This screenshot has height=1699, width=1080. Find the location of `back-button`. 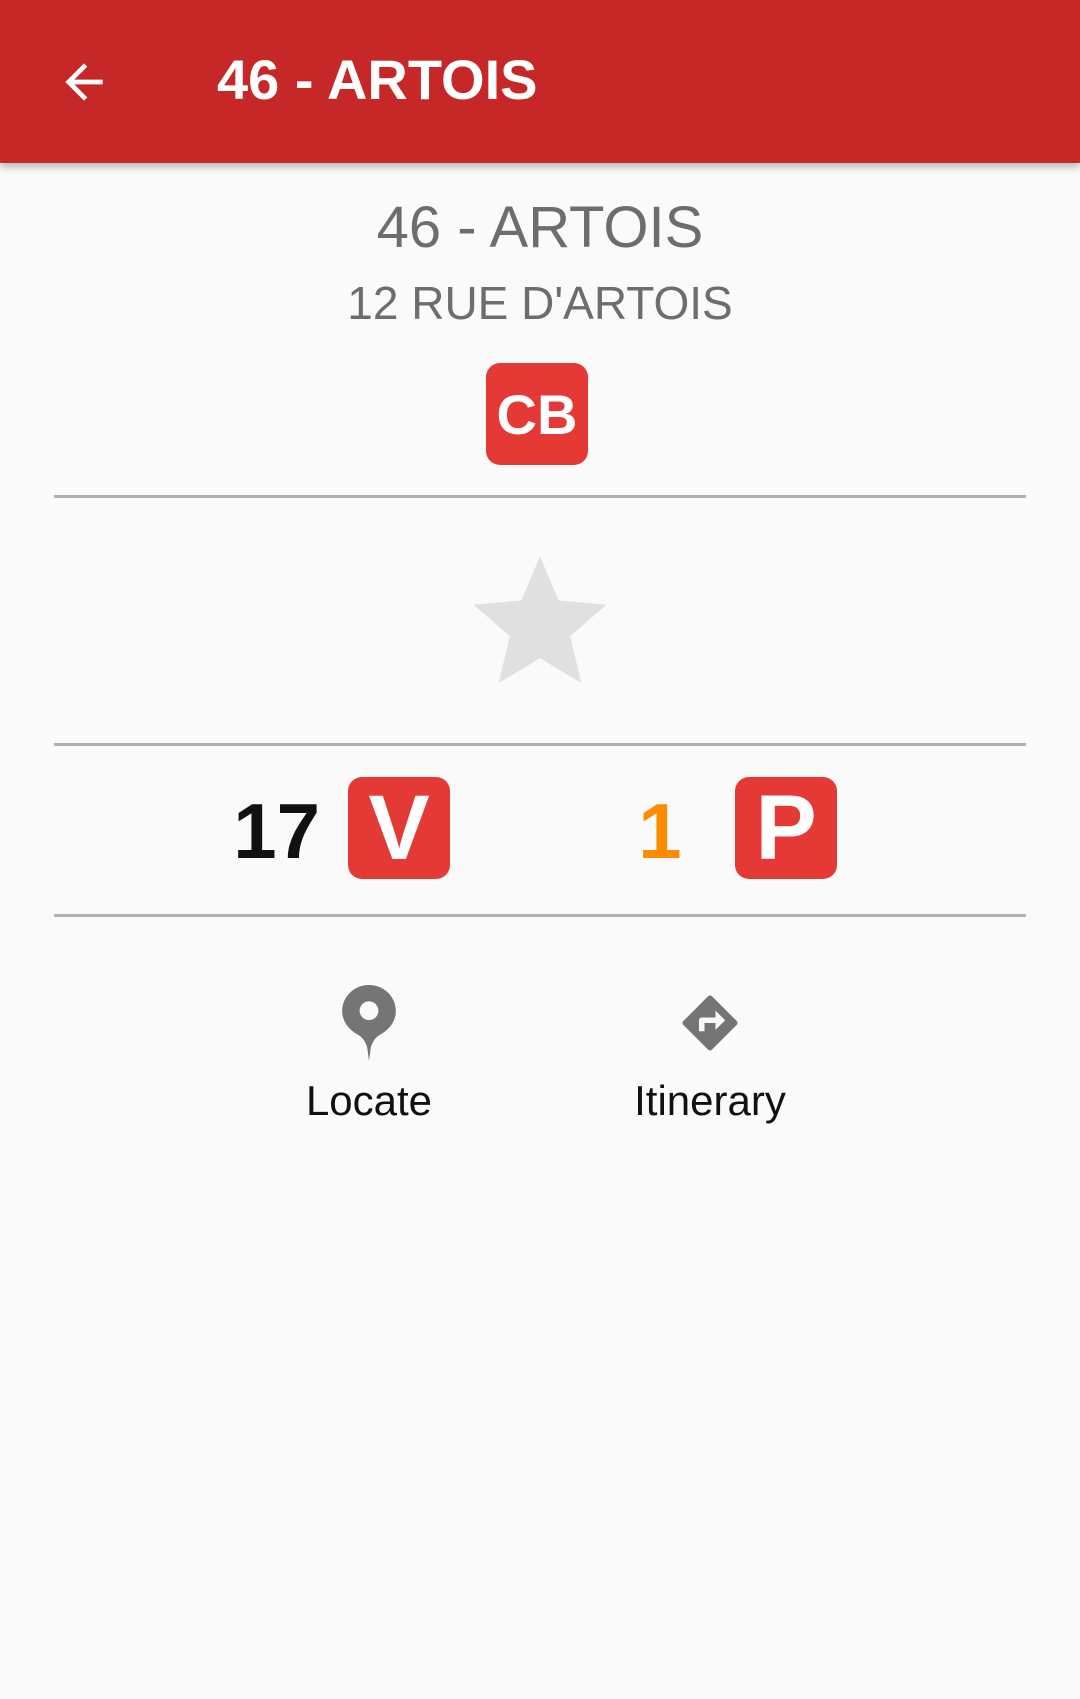

back-button is located at coordinates (84, 82).